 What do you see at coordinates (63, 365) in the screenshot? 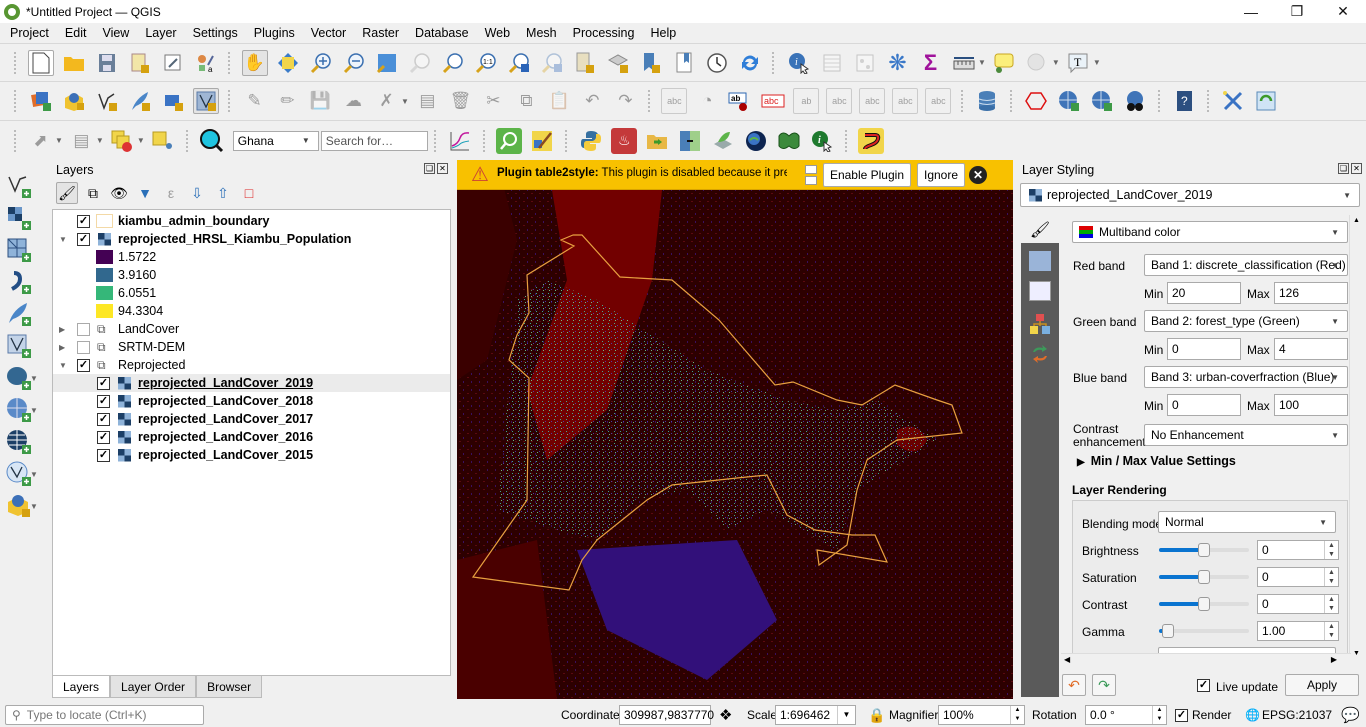
I see `collapse-arrow-icon: ▼` at bounding box center [63, 365].